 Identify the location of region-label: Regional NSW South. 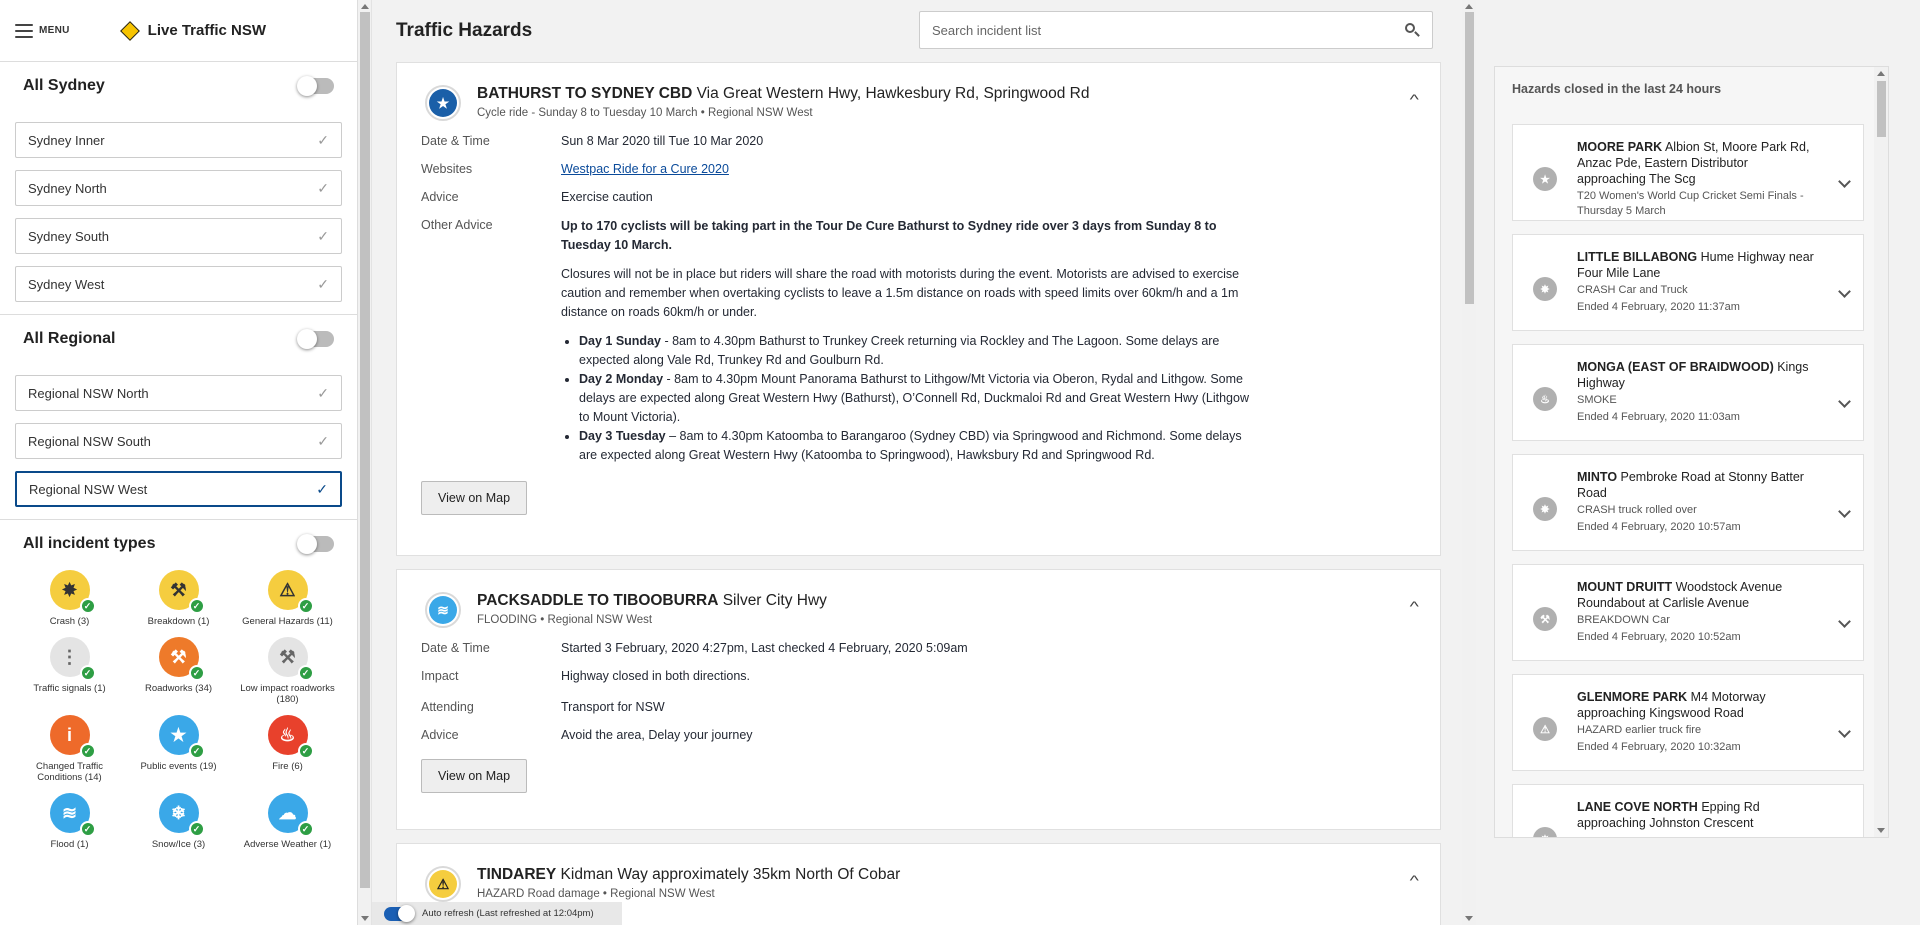
(89, 441).